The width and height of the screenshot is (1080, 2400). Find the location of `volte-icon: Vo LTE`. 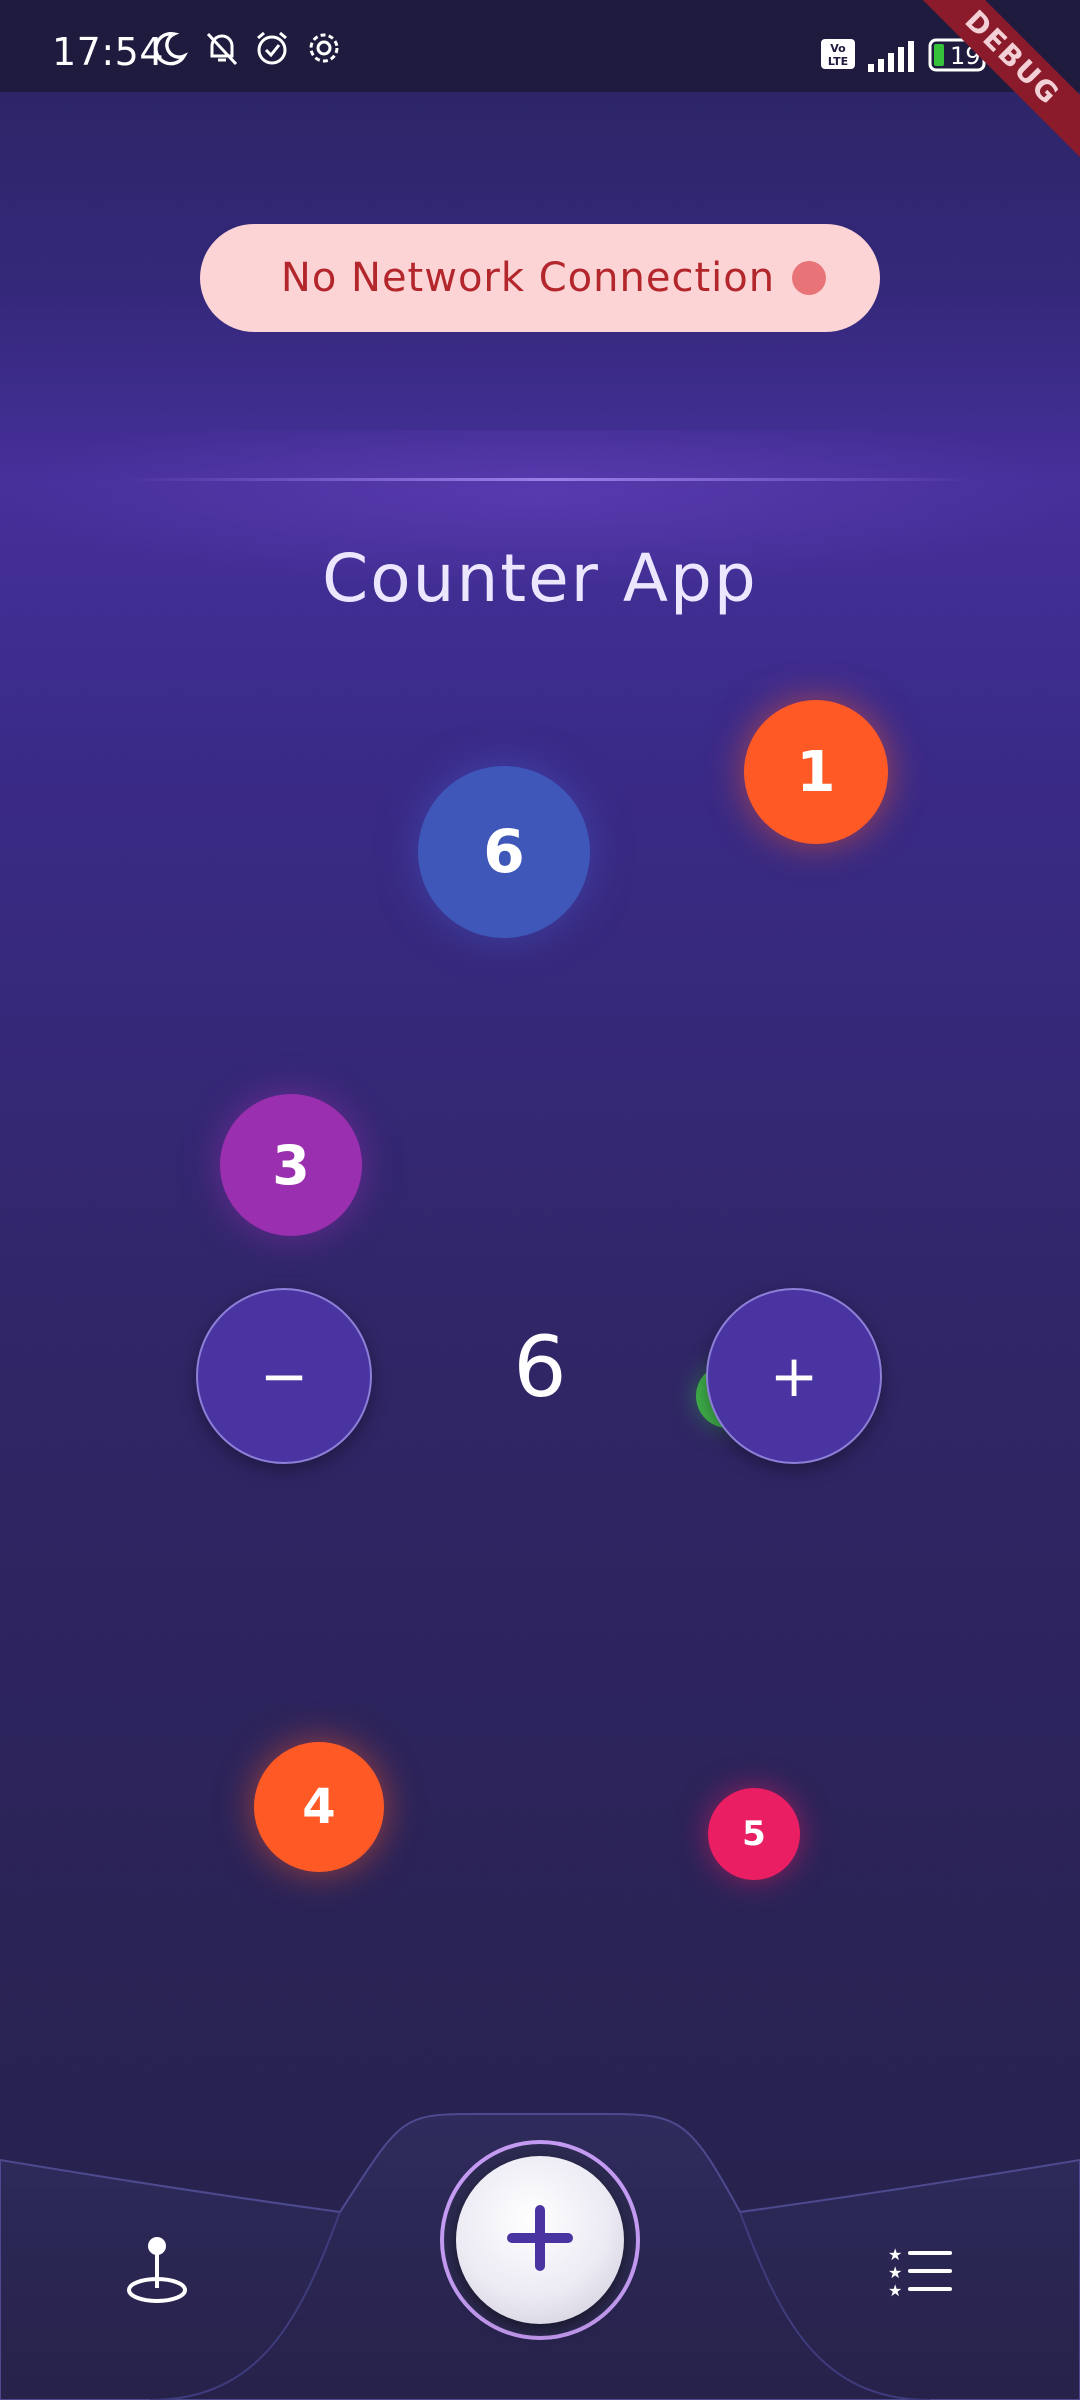

volte-icon: Vo LTE is located at coordinates (838, 54).